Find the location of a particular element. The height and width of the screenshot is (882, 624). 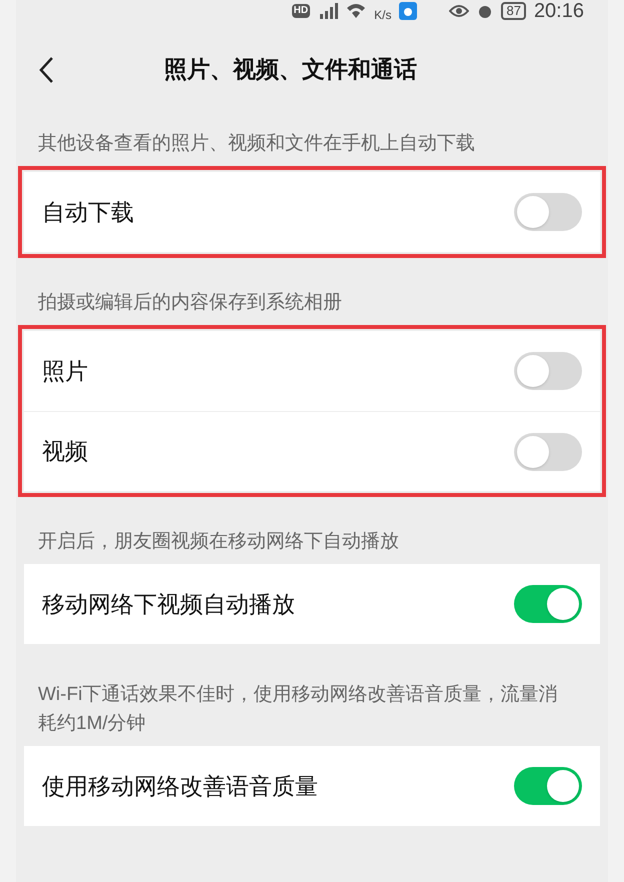

wifi-icon is located at coordinates (356, 11).